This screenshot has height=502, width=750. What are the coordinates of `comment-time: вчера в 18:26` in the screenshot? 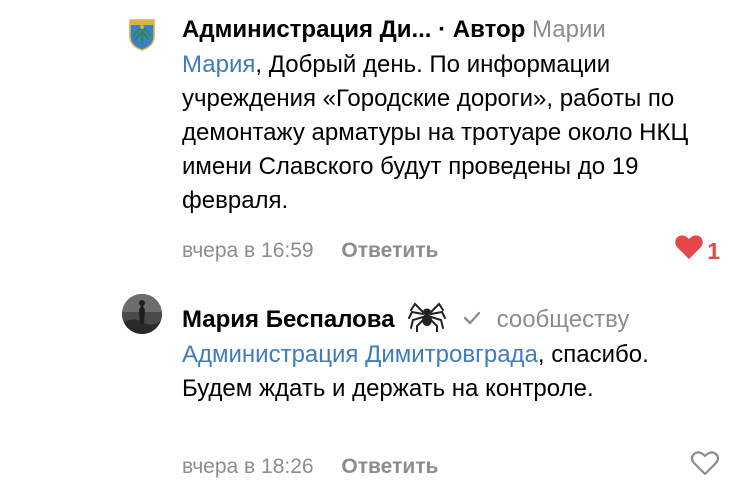 It's located at (248, 466).